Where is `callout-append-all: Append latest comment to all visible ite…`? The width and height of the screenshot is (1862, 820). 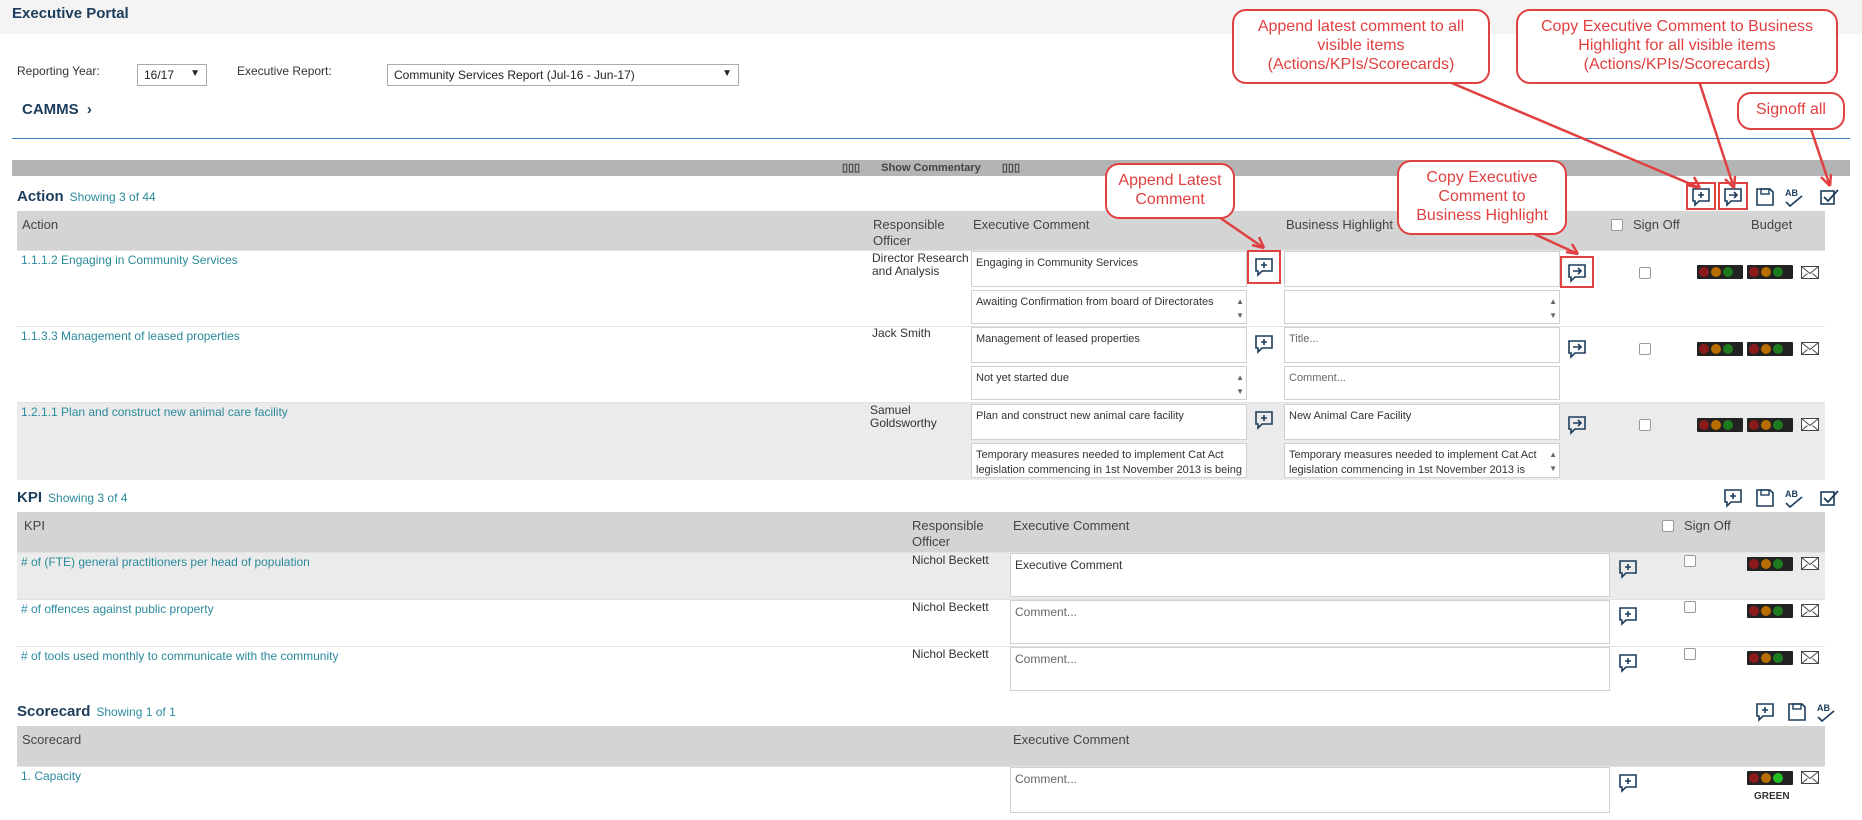
callout-append-all: Append latest comment to all visible ite… is located at coordinates (1361, 46).